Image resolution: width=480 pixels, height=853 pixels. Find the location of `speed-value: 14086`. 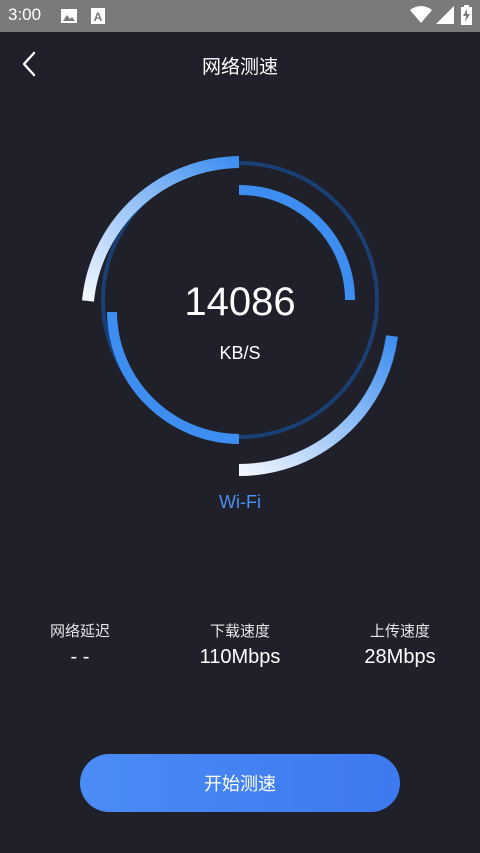

speed-value: 14086 is located at coordinates (240, 302).